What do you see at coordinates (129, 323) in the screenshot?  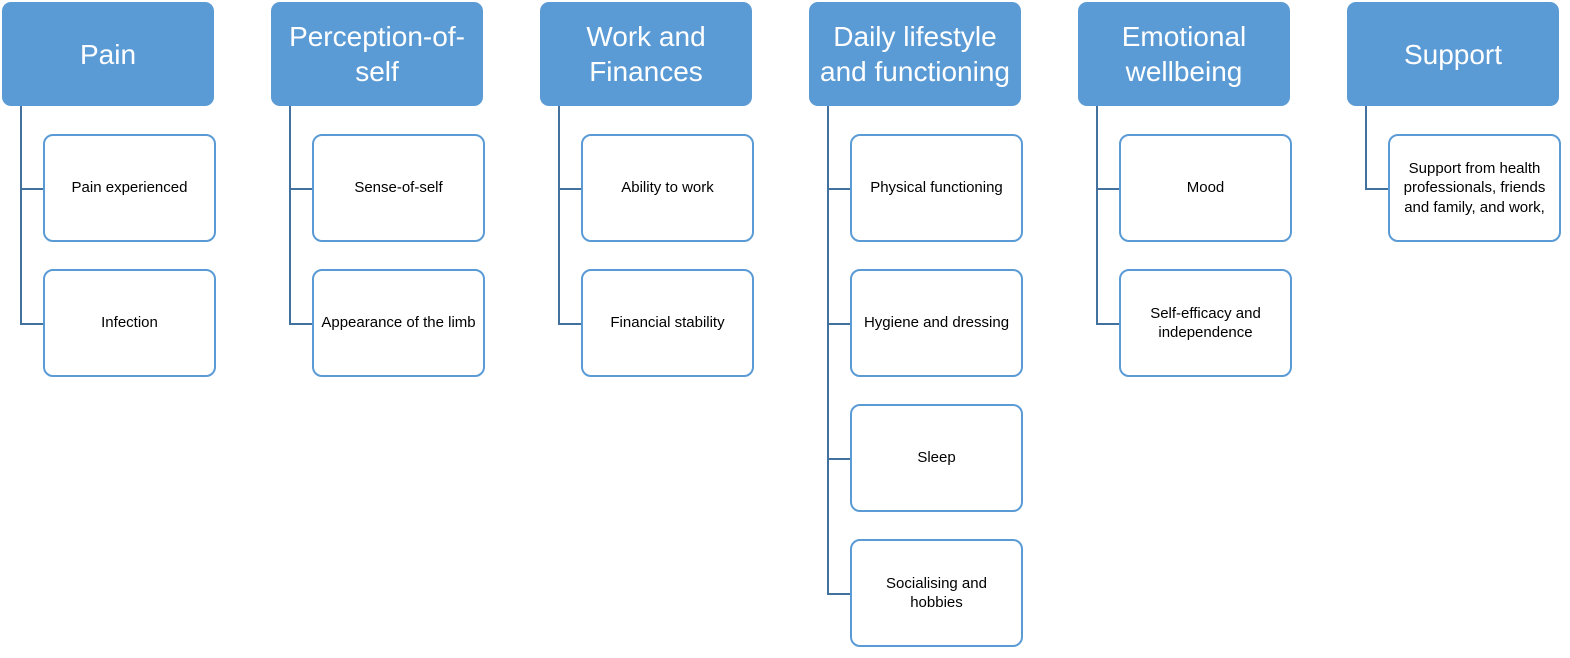 I see `subtheme-box: Infection` at bounding box center [129, 323].